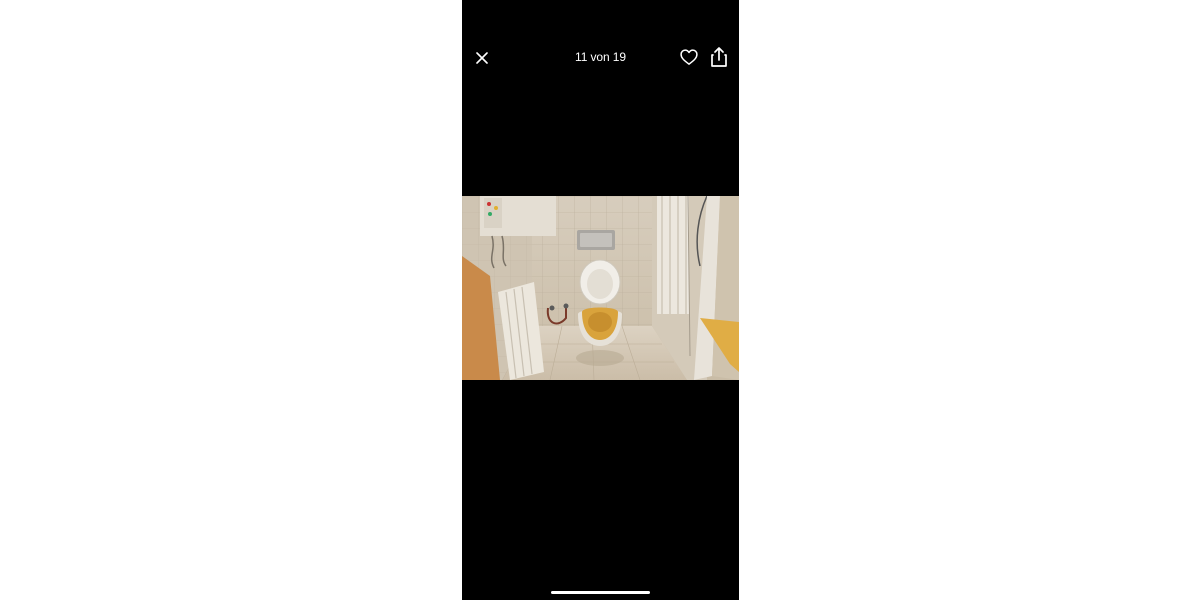  I want to click on listing-photo, so click(600, 288).